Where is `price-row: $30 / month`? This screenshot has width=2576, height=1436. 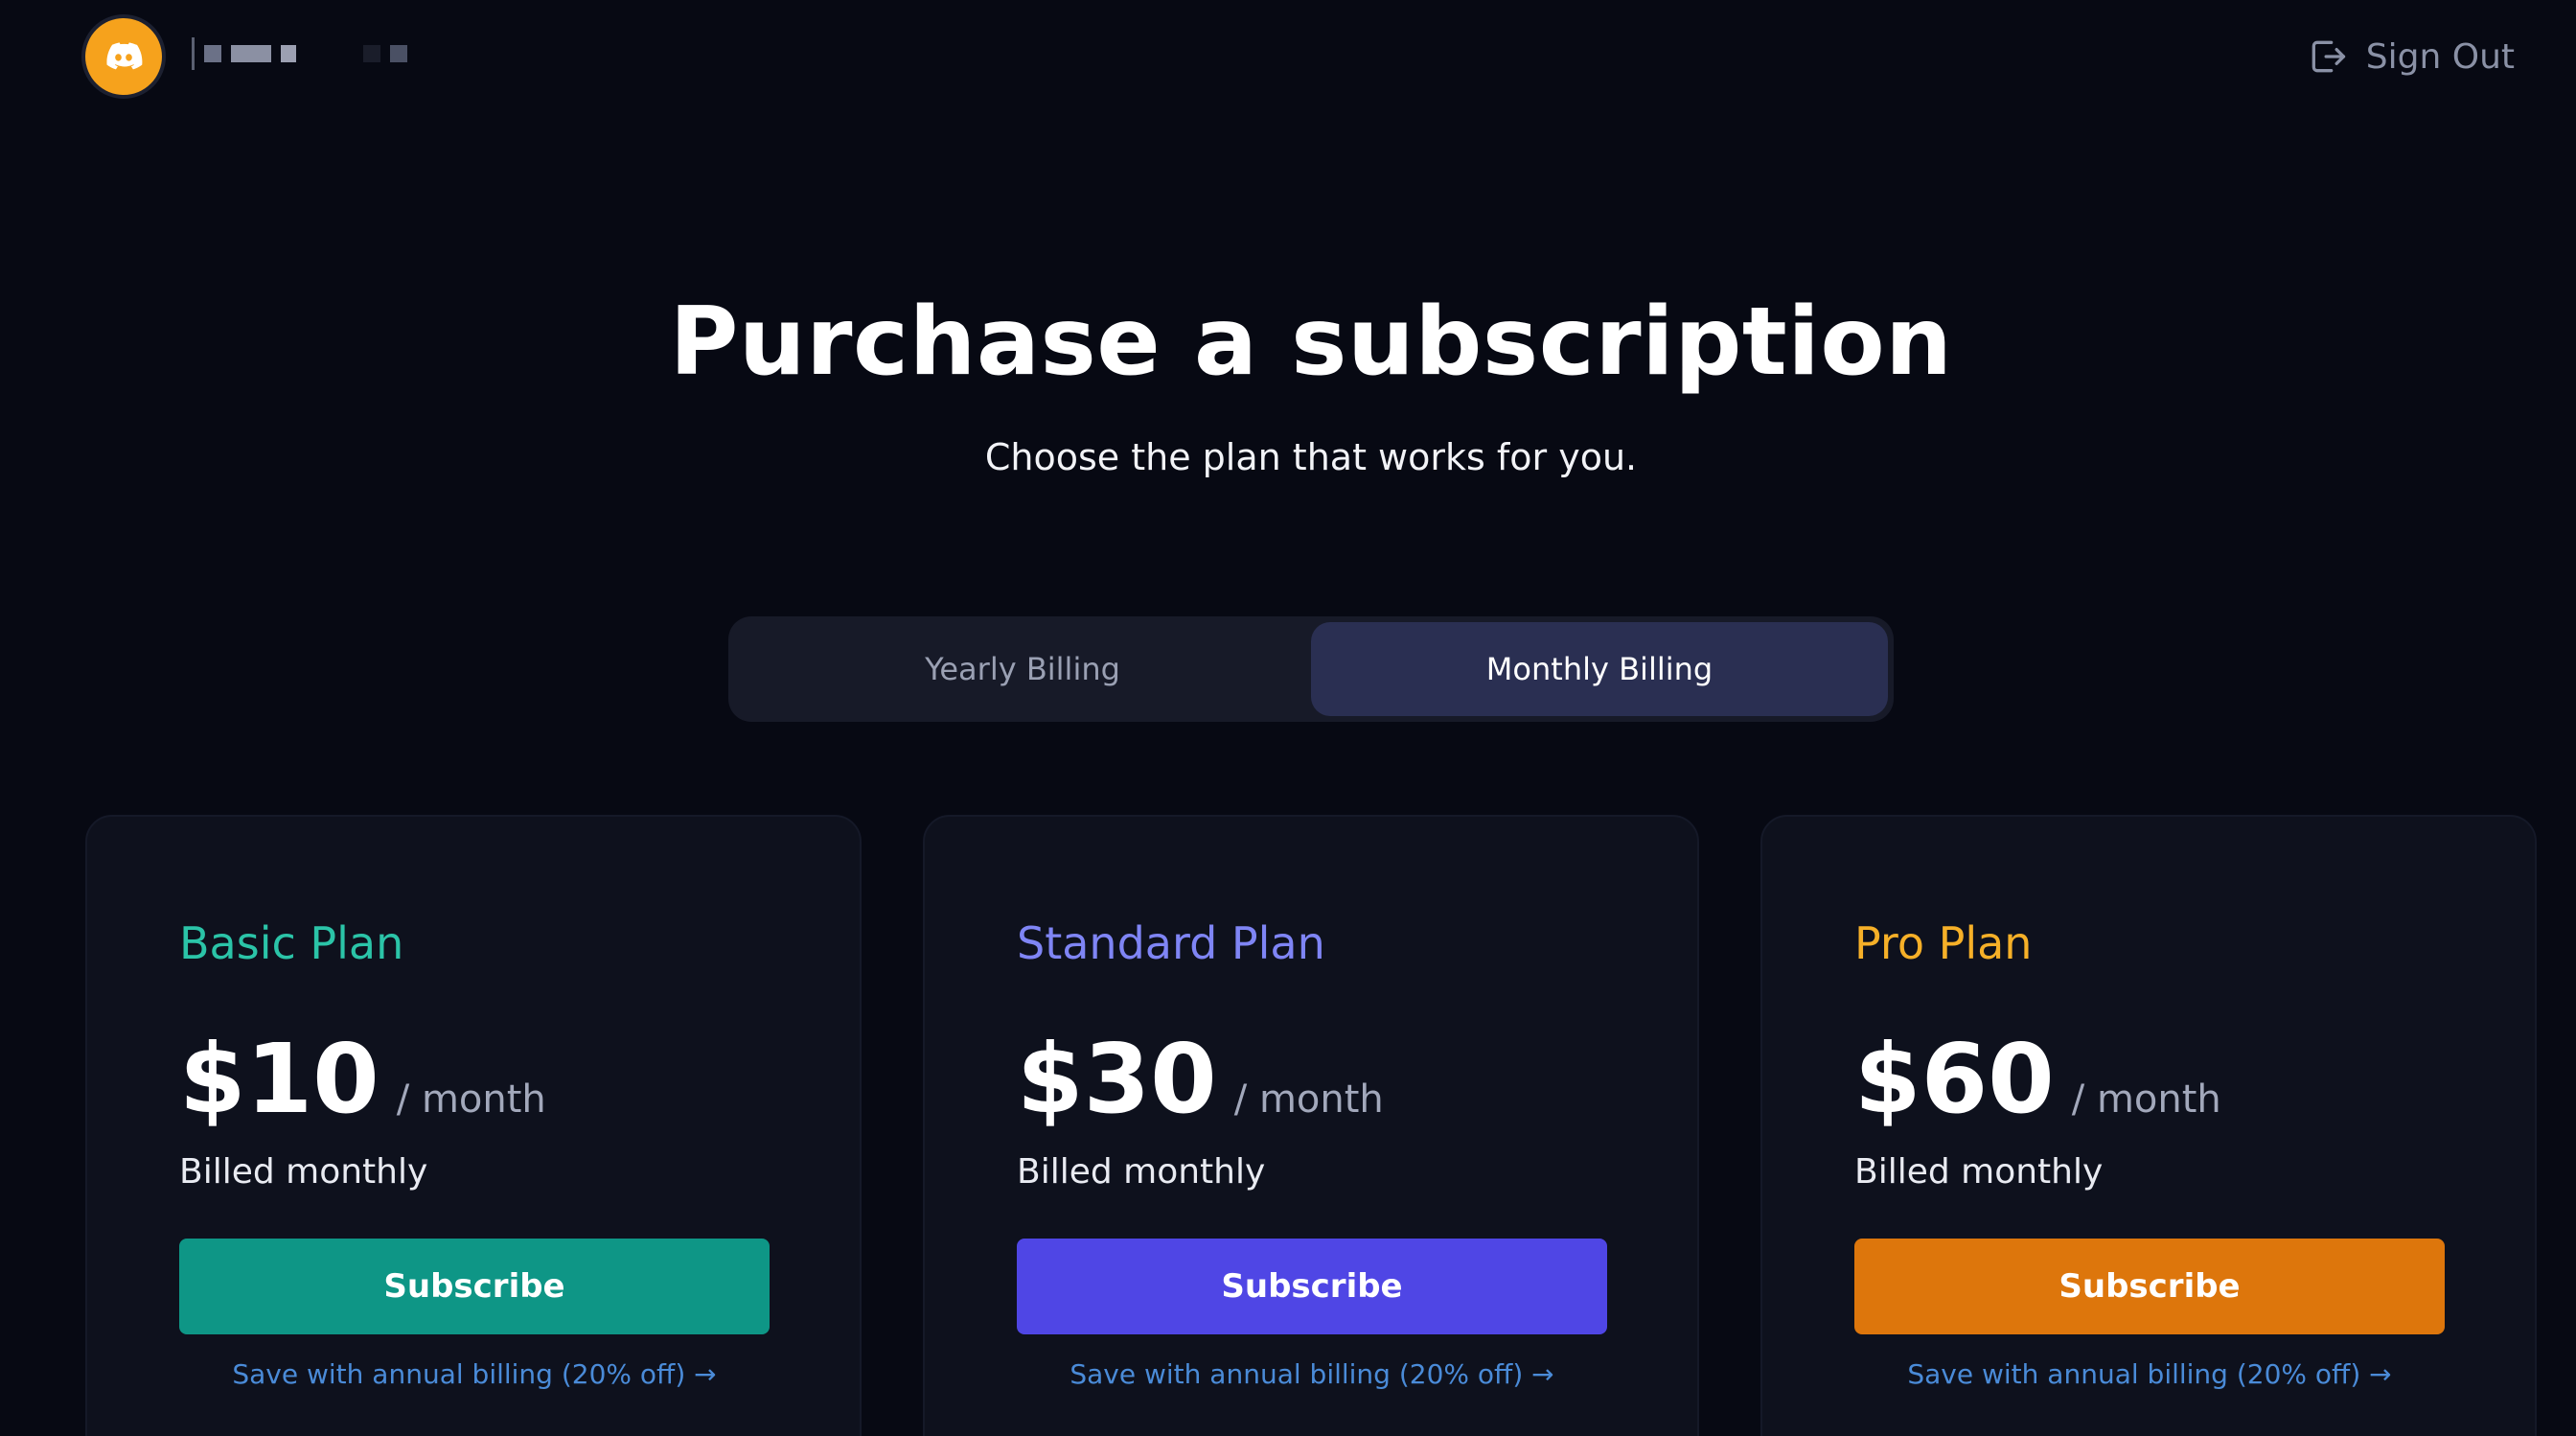
price-row: $30 / month is located at coordinates (1200, 1079).